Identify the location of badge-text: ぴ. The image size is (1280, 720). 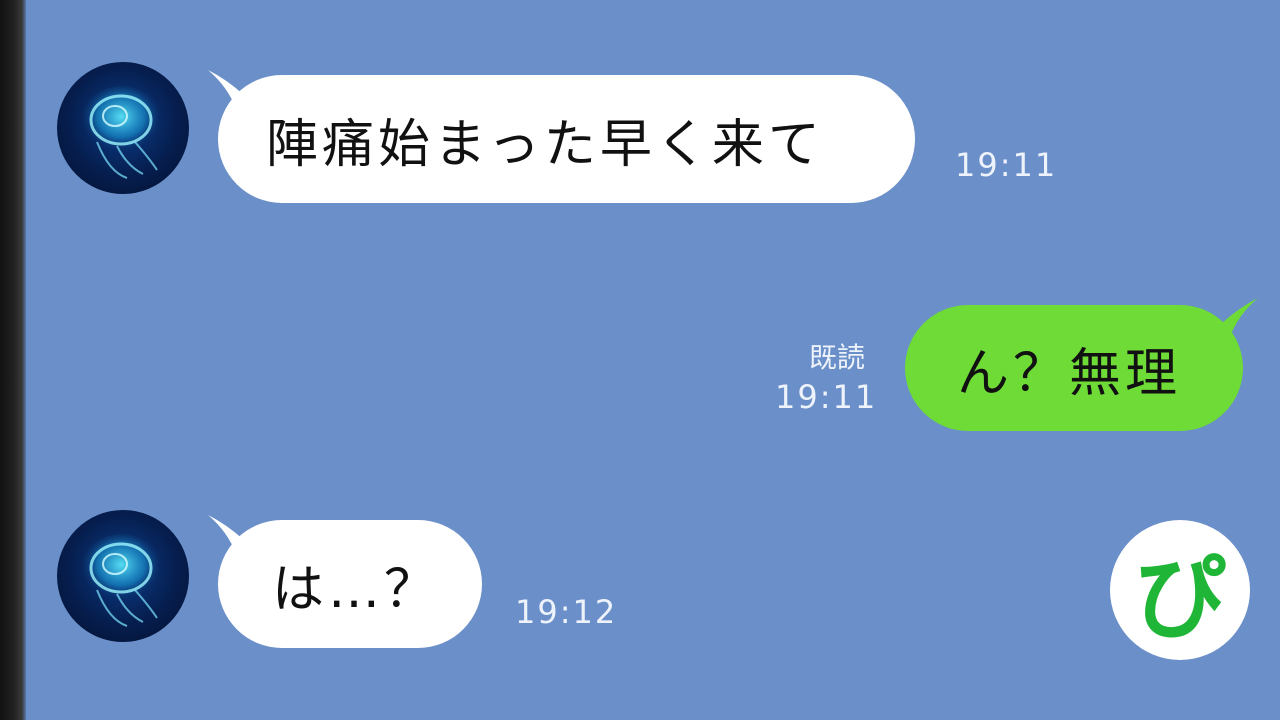
(1179, 598).